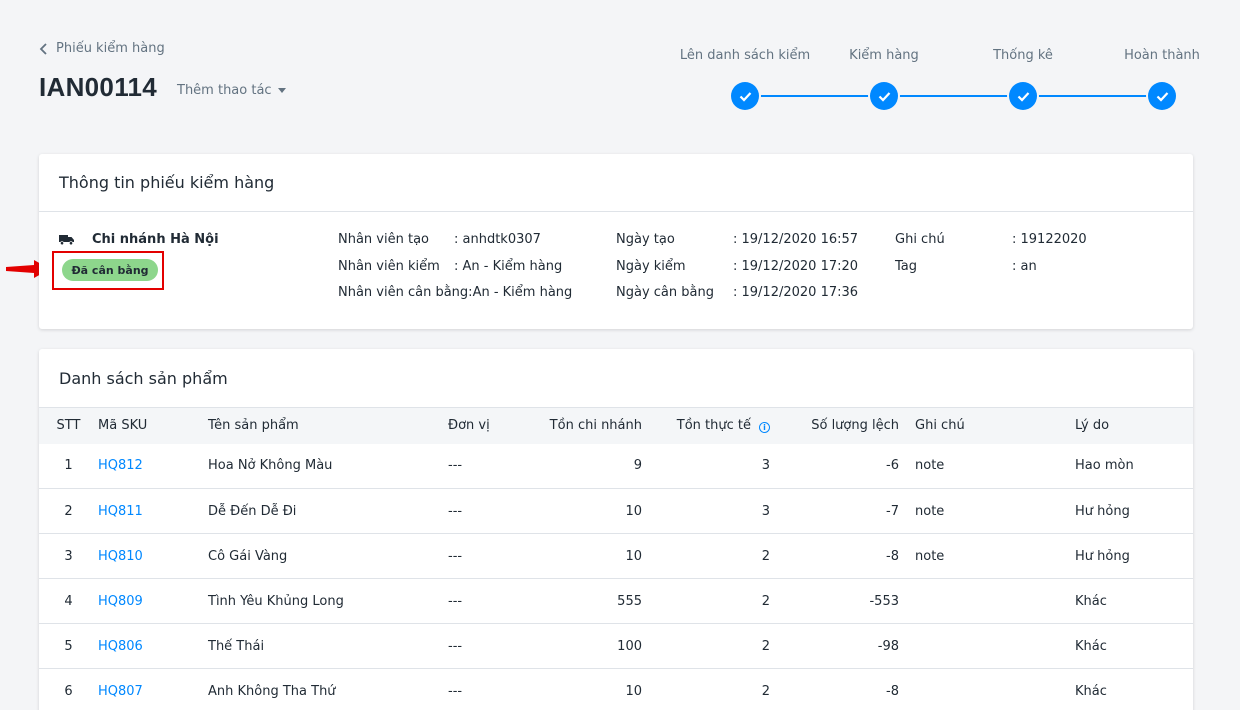  Describe the element at coordinates (383, 239) in the screenshot. I see `info-key: Nhân viên tạo` at that location.